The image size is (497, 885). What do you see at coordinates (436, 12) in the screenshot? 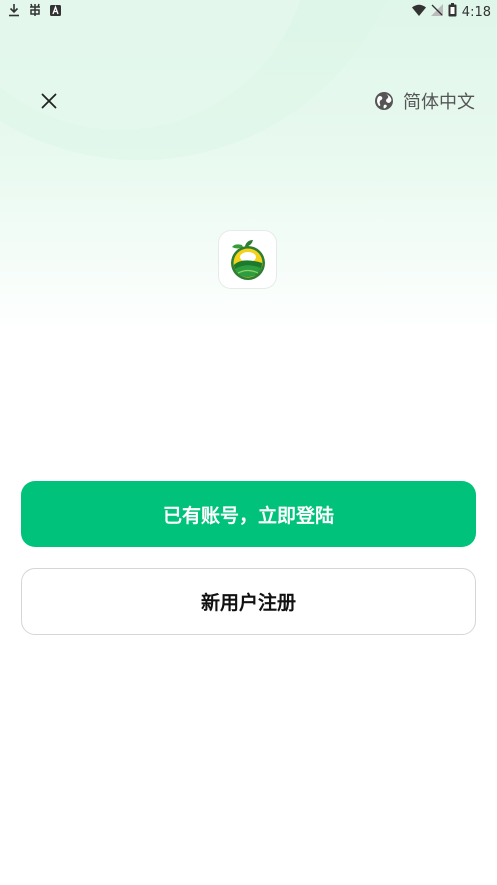
I see `no-signal-icon` at bounding box center [436, 12].